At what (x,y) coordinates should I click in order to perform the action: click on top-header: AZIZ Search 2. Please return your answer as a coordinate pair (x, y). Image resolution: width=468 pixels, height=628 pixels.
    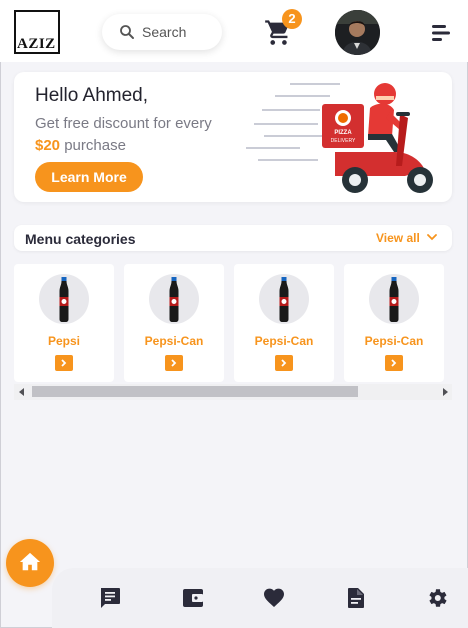
    Looking at the image, I should click on (234, 31).